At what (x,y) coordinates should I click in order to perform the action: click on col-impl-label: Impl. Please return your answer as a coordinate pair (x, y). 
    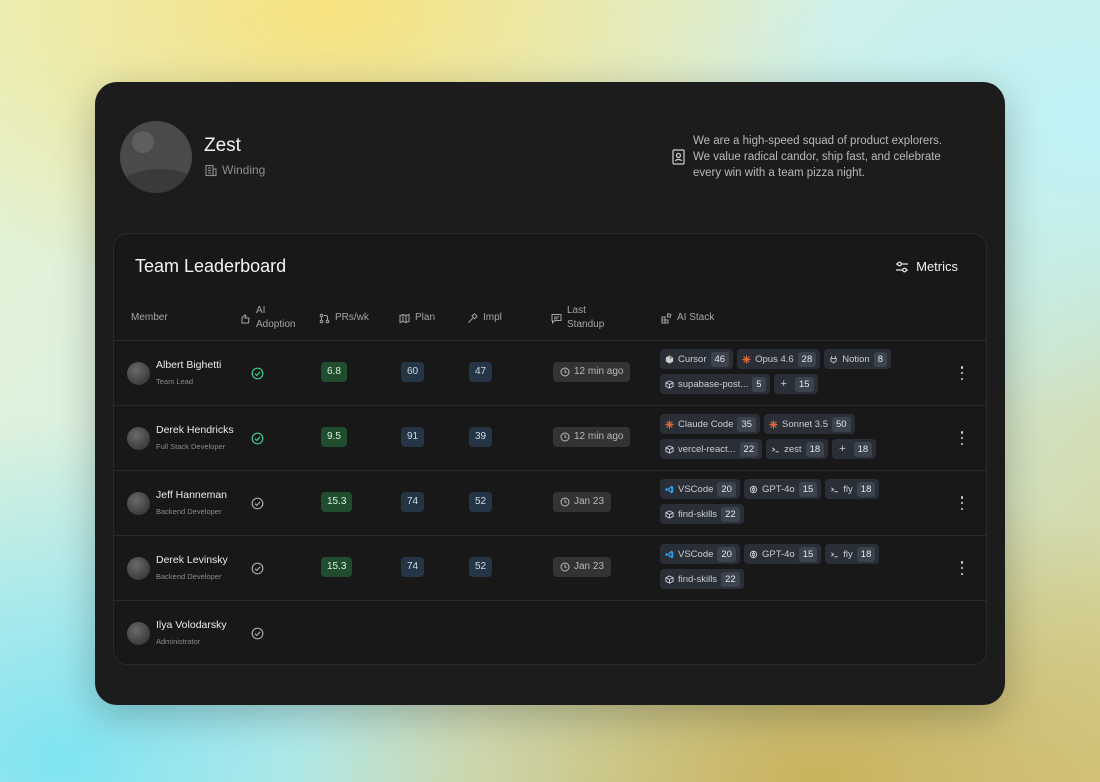
    Looking at the image, I should click on (492, 317).